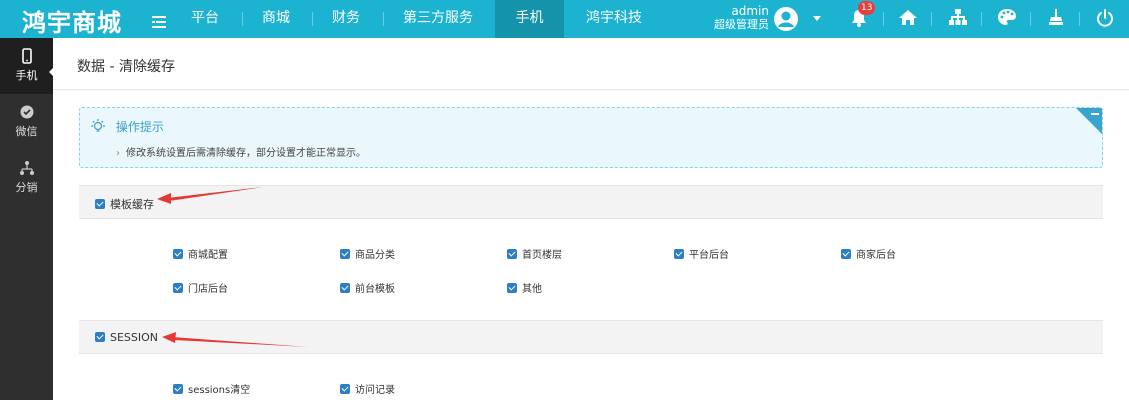 The image size is (1129, 400). I want to click on sidebar-item-mobile: 手机, so click(26, 66).